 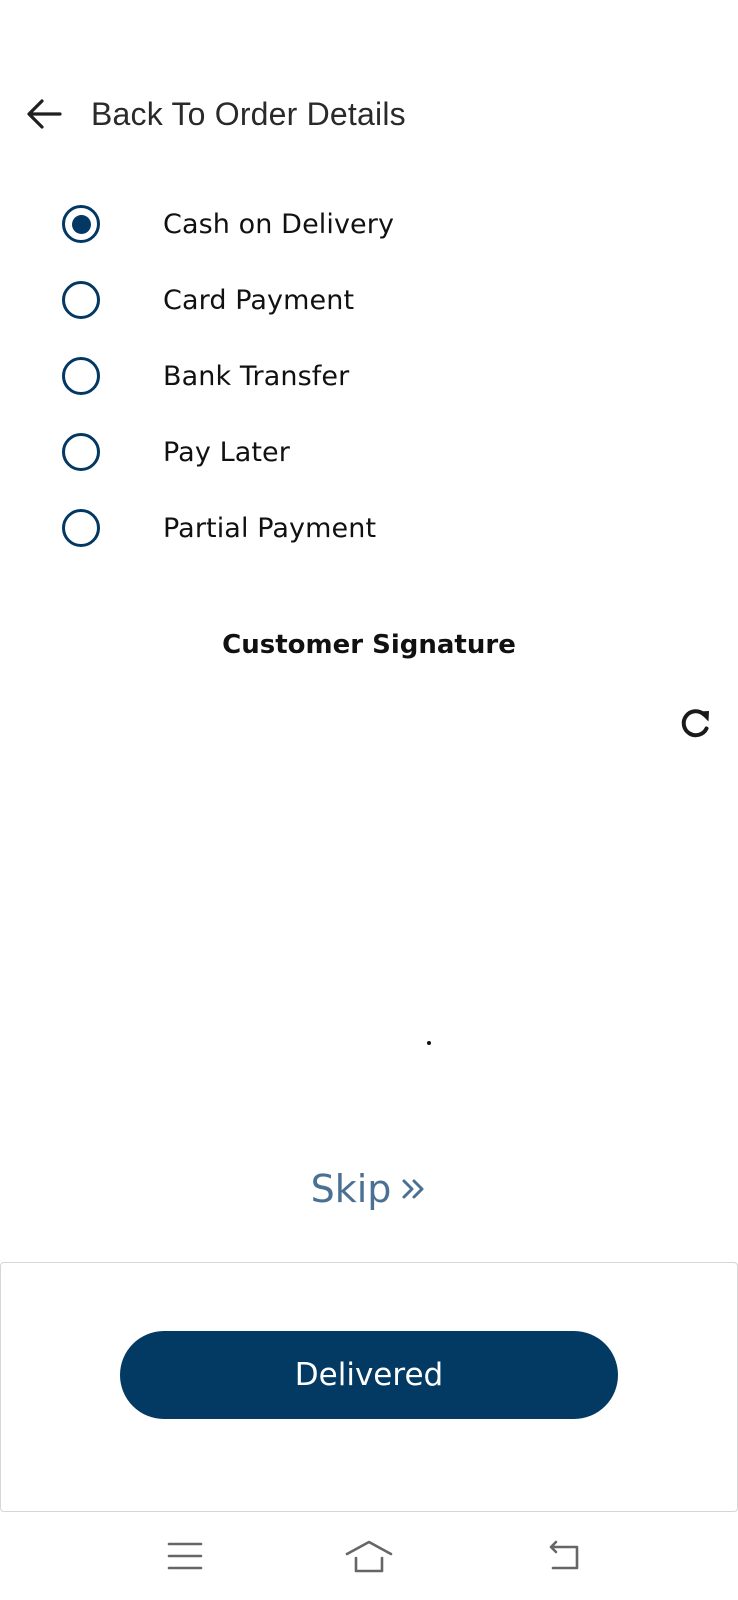 I want to click on payment-option-cash-on-delivery: Cash on Delivery, so click(x=362, y=224).